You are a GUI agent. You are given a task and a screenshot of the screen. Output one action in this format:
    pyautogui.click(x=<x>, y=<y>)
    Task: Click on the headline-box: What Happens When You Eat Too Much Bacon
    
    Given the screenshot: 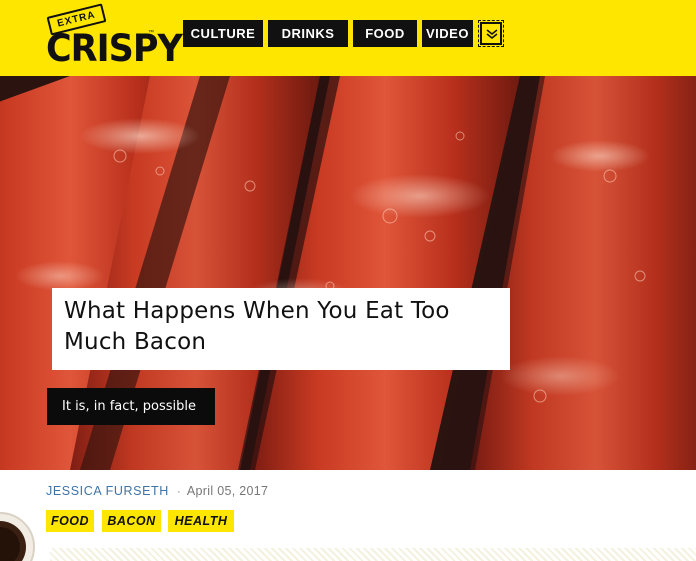 What is the action you would take?
    pyautogui.click(x=281, y=329)
    